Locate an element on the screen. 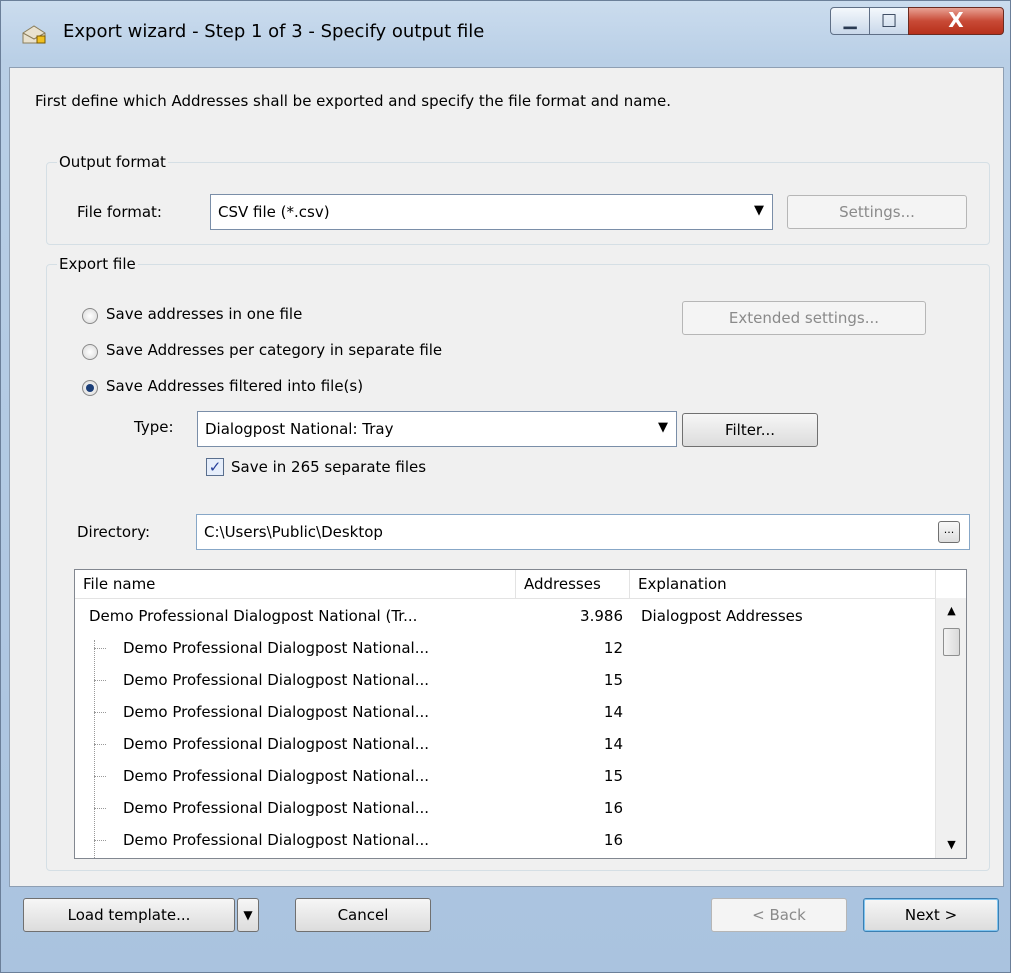 The image size is (1011, 973). row-explanation: Dialogpost Addresses is located at coordinates (722, 616).